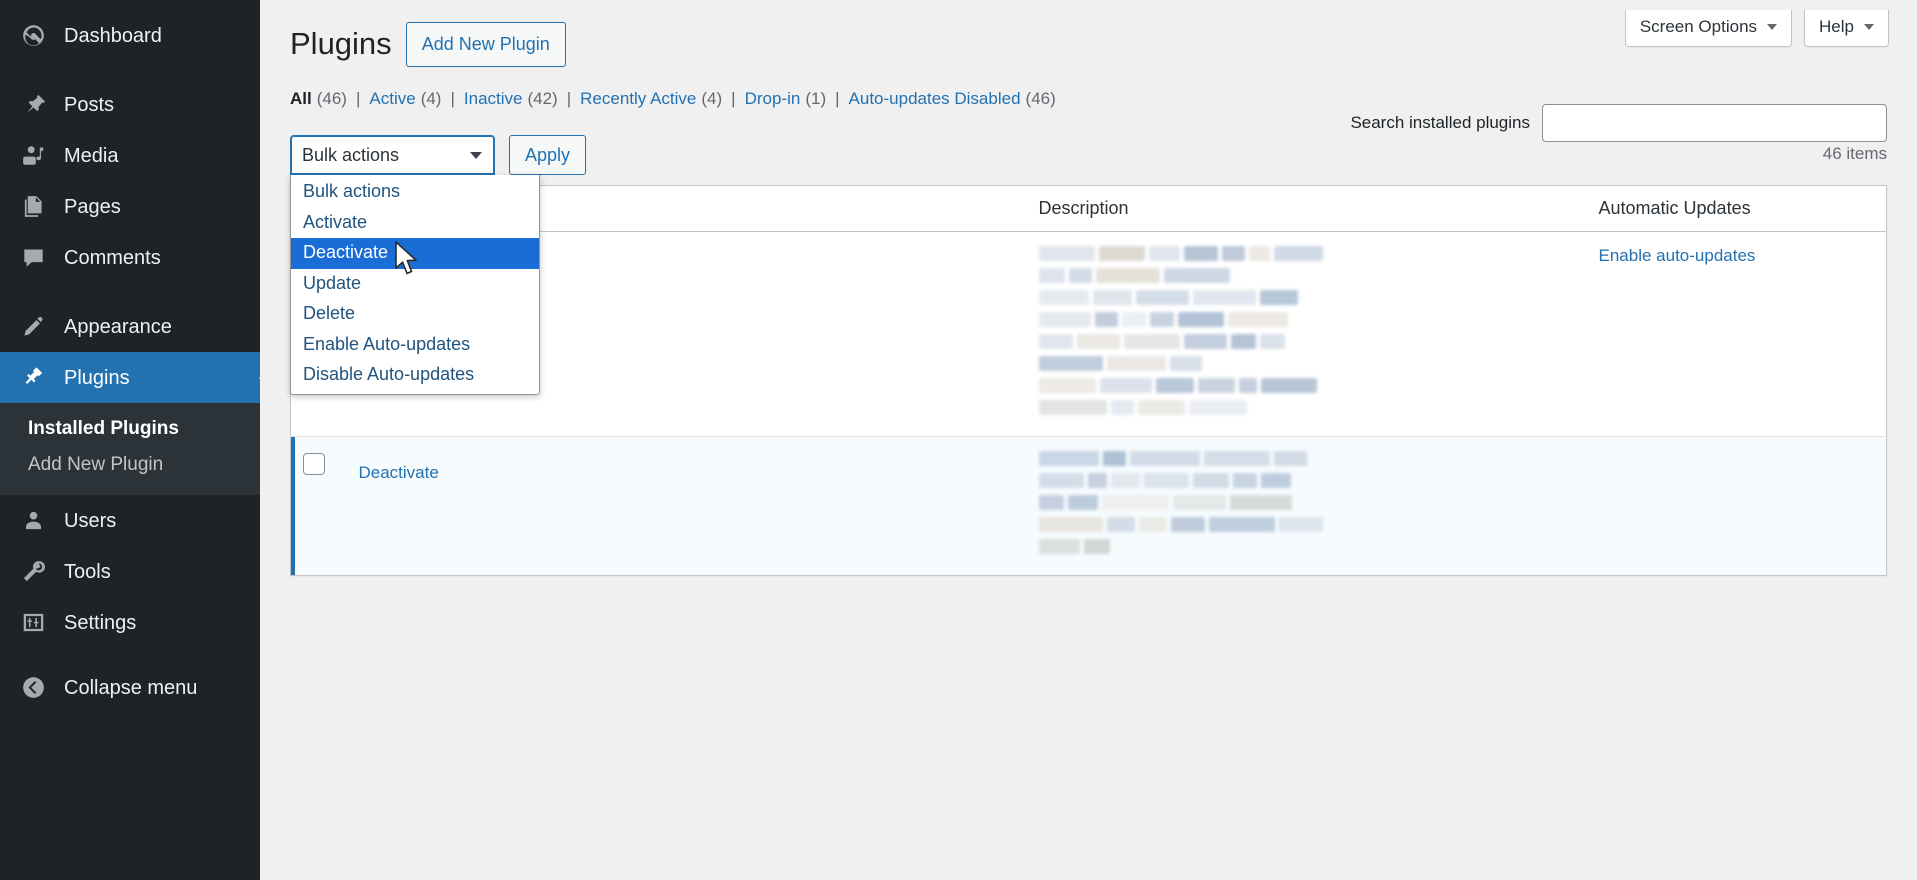  I want to click on filter-item-recently-active: Recently Active (4) |, so click(662, 99).